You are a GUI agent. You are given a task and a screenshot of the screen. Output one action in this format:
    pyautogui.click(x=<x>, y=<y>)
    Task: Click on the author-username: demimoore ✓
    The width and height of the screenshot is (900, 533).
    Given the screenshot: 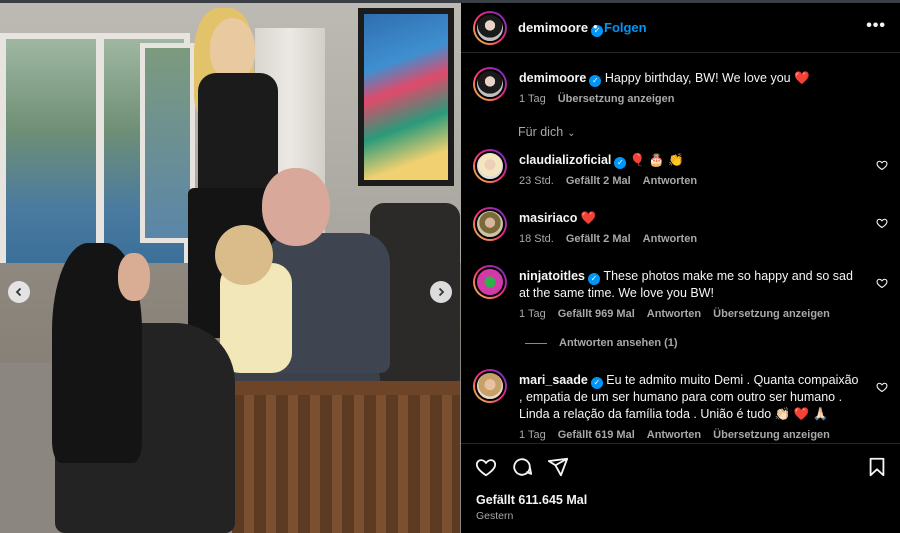 What is the action you would take?
    pyautogui.click(x=561, y=28)
    